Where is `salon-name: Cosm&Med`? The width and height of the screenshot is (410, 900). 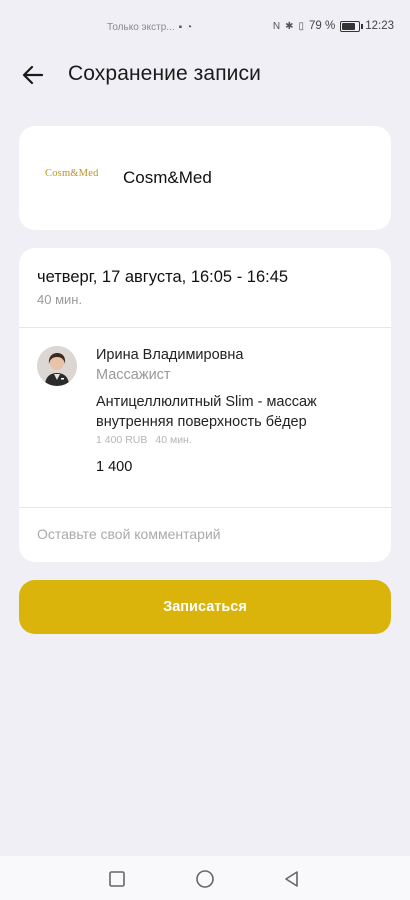
salon-name: Cosm&Med is located at coordinates (167, 177).